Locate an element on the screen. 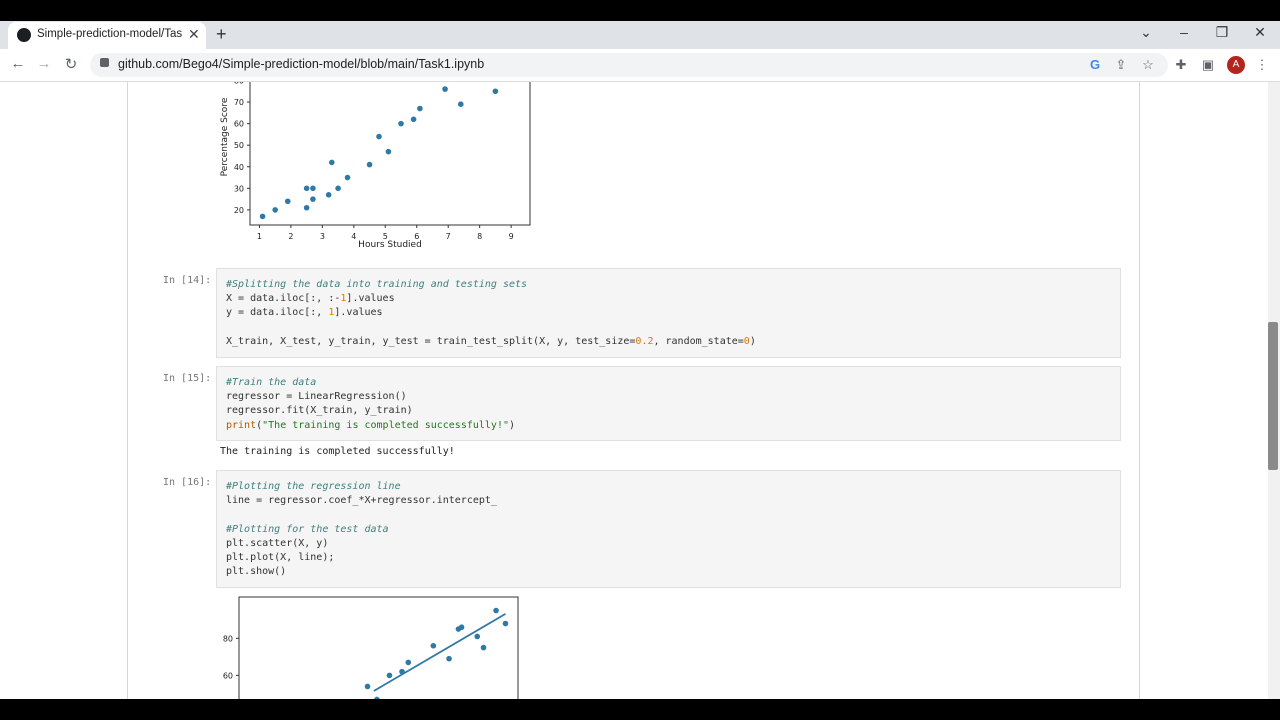 This screenshot has height=720, width=1280. tab-search-icon: ⌄ is located at coordinates (1146, 32).